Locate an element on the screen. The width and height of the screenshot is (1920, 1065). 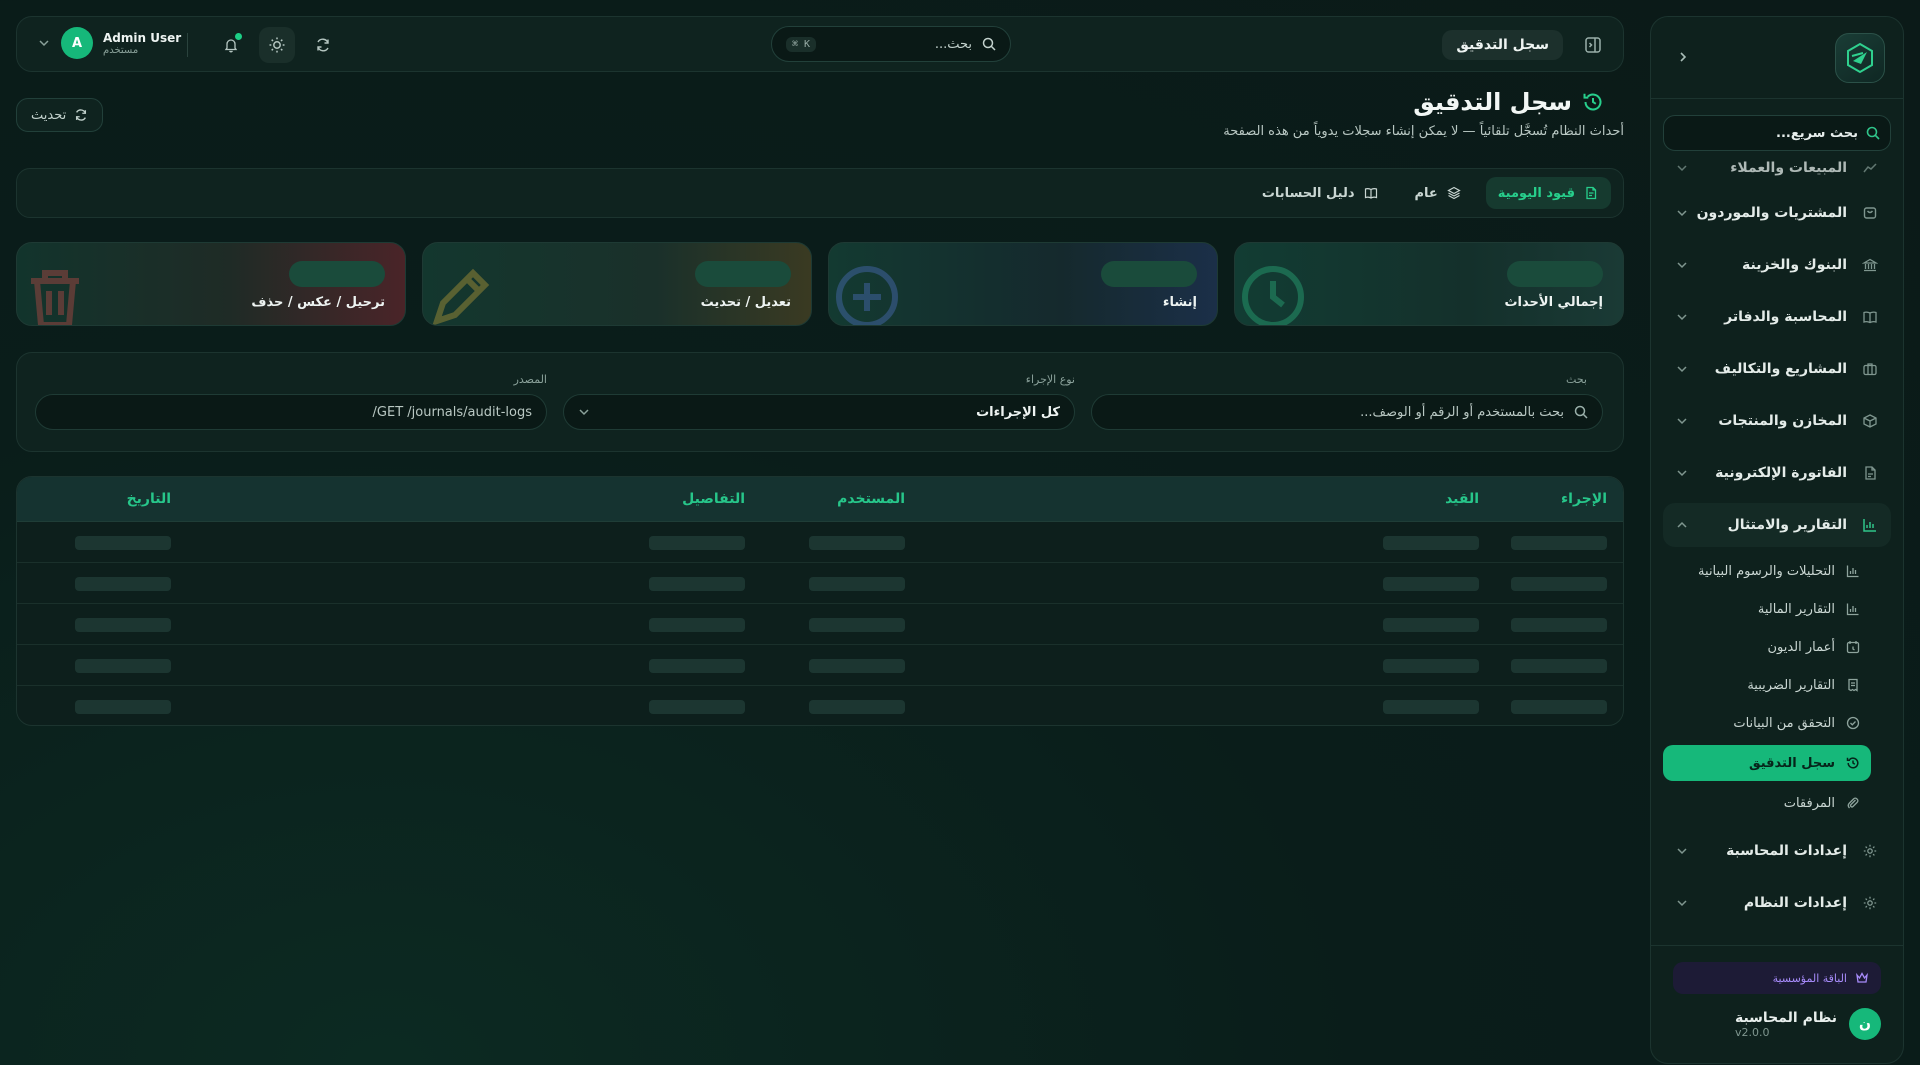
sidebar-subitem-debt-aging: أعمار الديون is located at coordinates (1767, 647).